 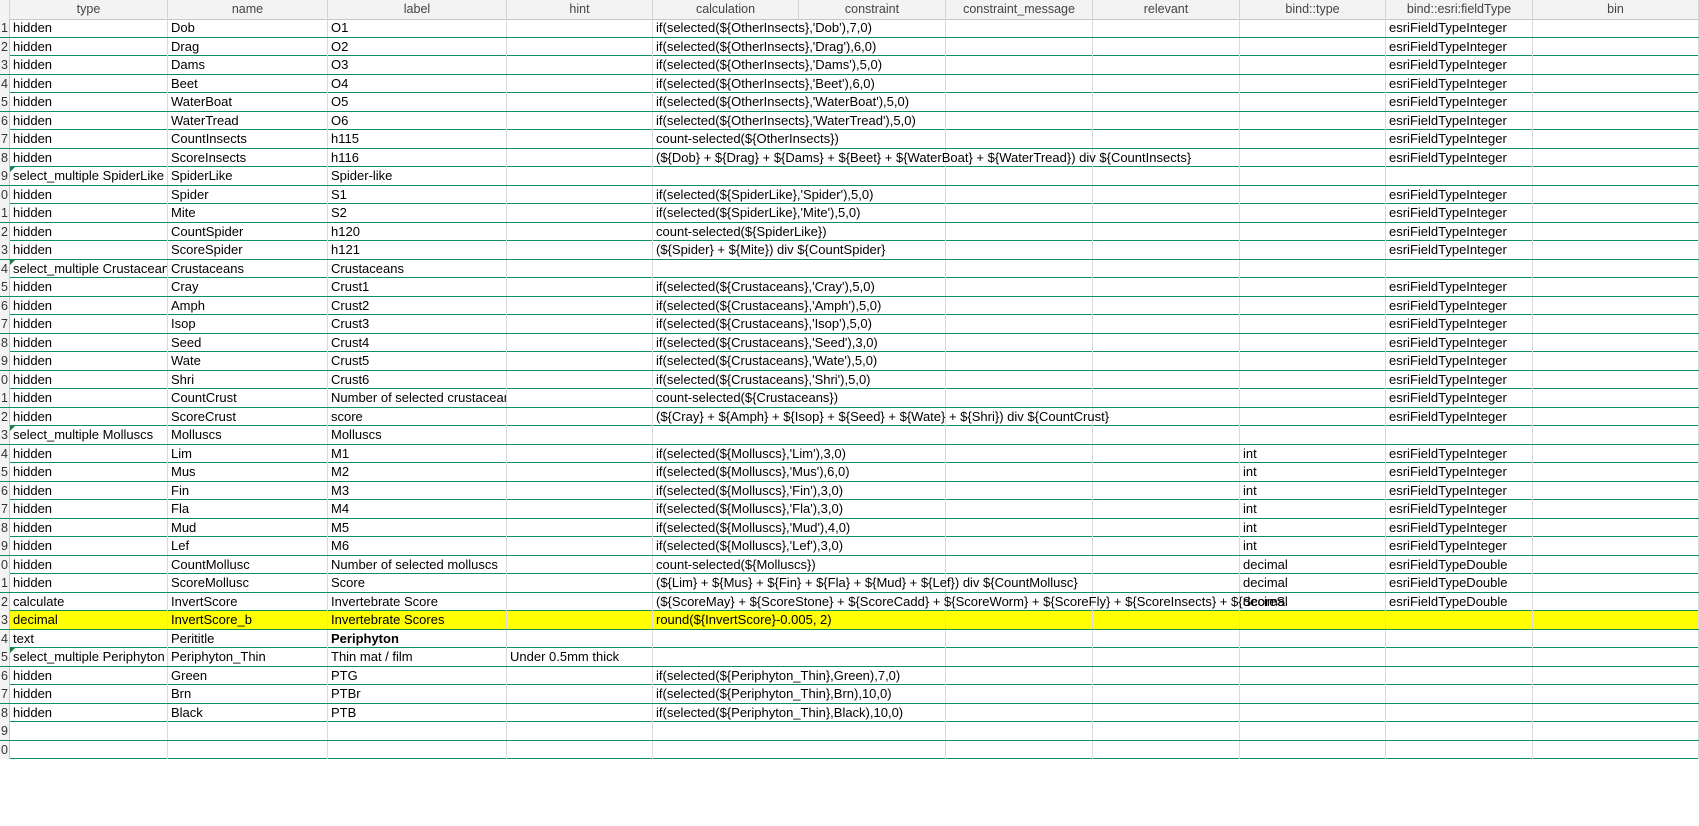 What do you see at coordinates (5, 731) in the screenshot?
I see `row-number: 9` at bounding box center [5, 731].